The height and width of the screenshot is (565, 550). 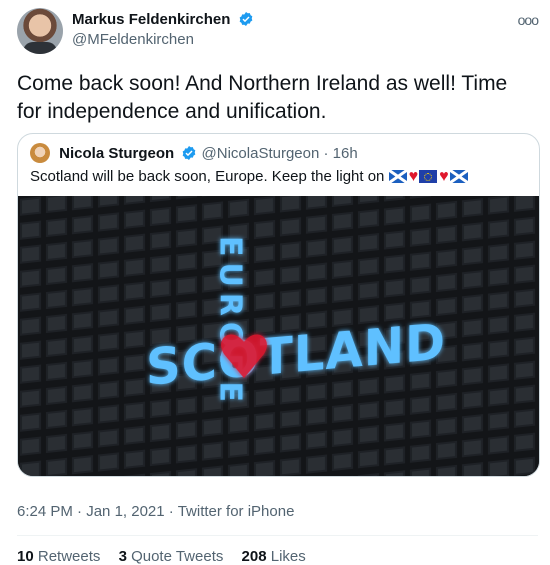 What do you see at coordinates (277, 535) in the screenshot?
I see `divider` at bounding box center [277, 535].